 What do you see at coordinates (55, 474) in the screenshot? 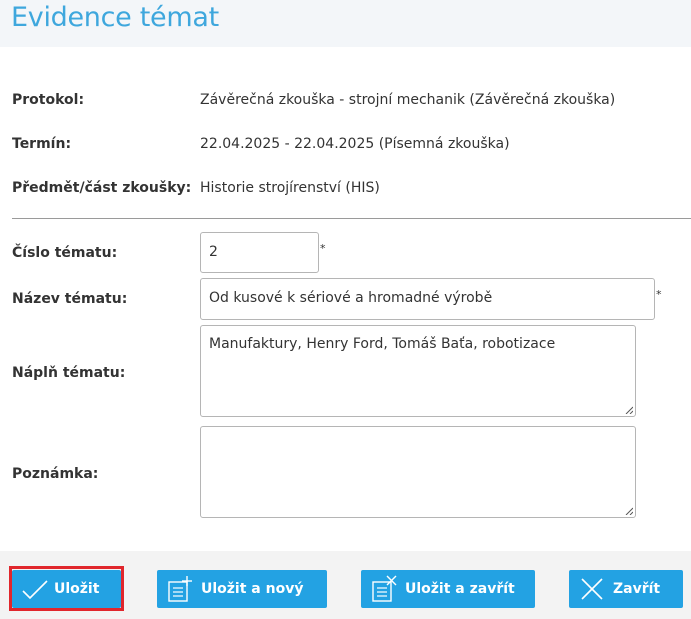
I see `poznamka-label: Poznámka:` at bounding box center [55, 474].